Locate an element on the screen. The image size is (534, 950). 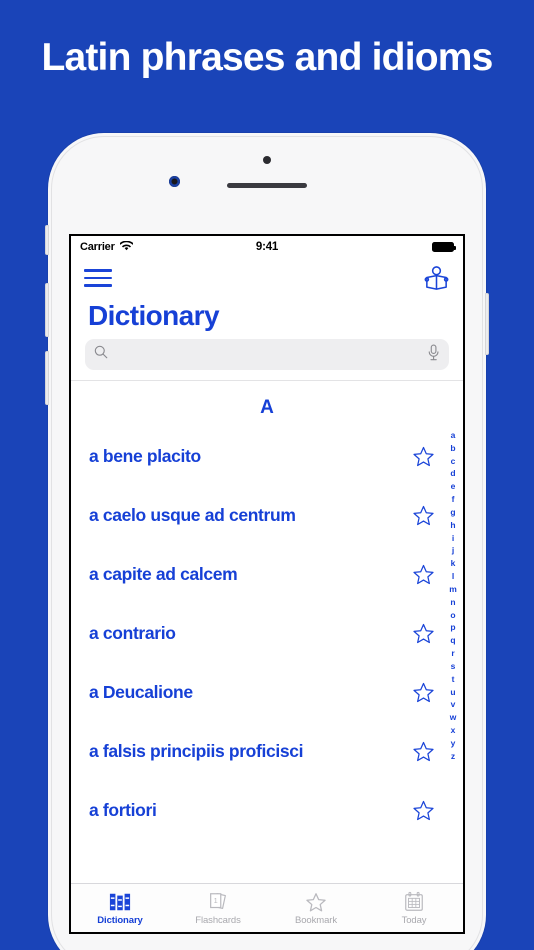
volume-down-button is located at coordinates (47, 378).